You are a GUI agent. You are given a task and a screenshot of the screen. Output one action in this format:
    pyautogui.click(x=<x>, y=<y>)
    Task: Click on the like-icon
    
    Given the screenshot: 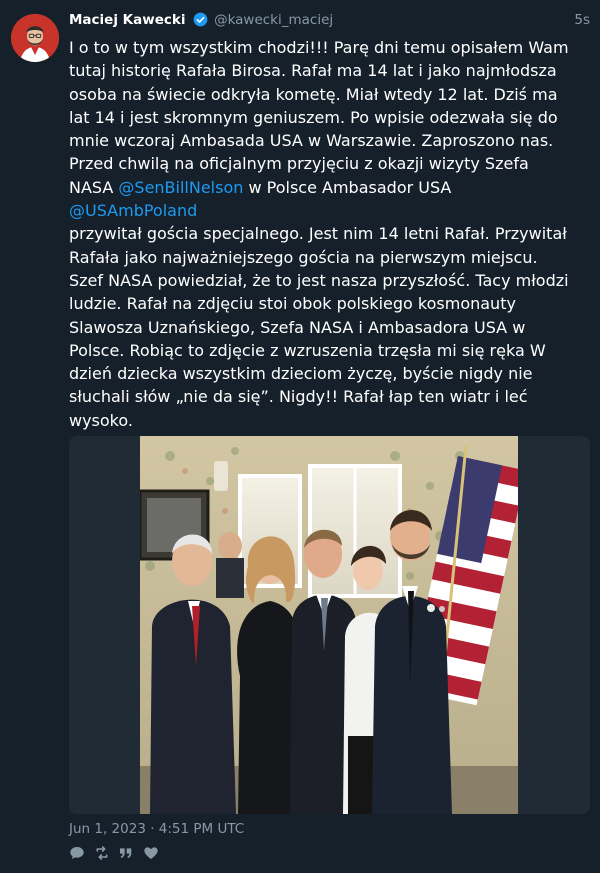 What is the action you would take?
    pyautogui.click(x=152, y=854)
    